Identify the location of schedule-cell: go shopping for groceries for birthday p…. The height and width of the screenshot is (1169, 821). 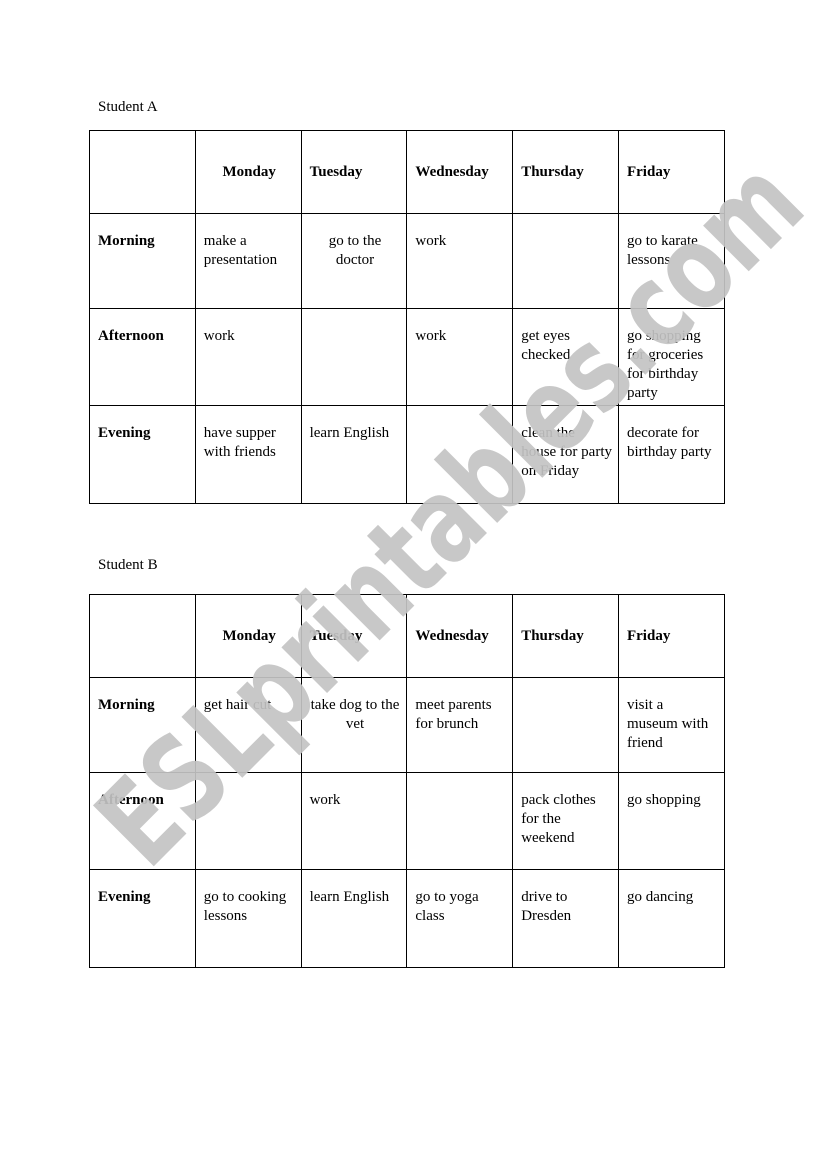
(671, 357).